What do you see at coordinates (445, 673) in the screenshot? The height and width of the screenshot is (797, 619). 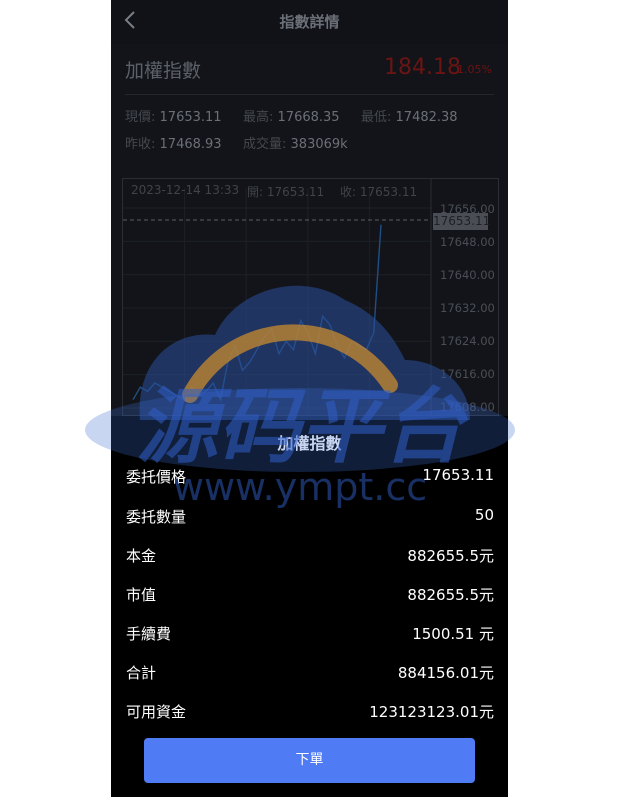 I see `total-value: 884156.01元` at bounding box center [445, 673].